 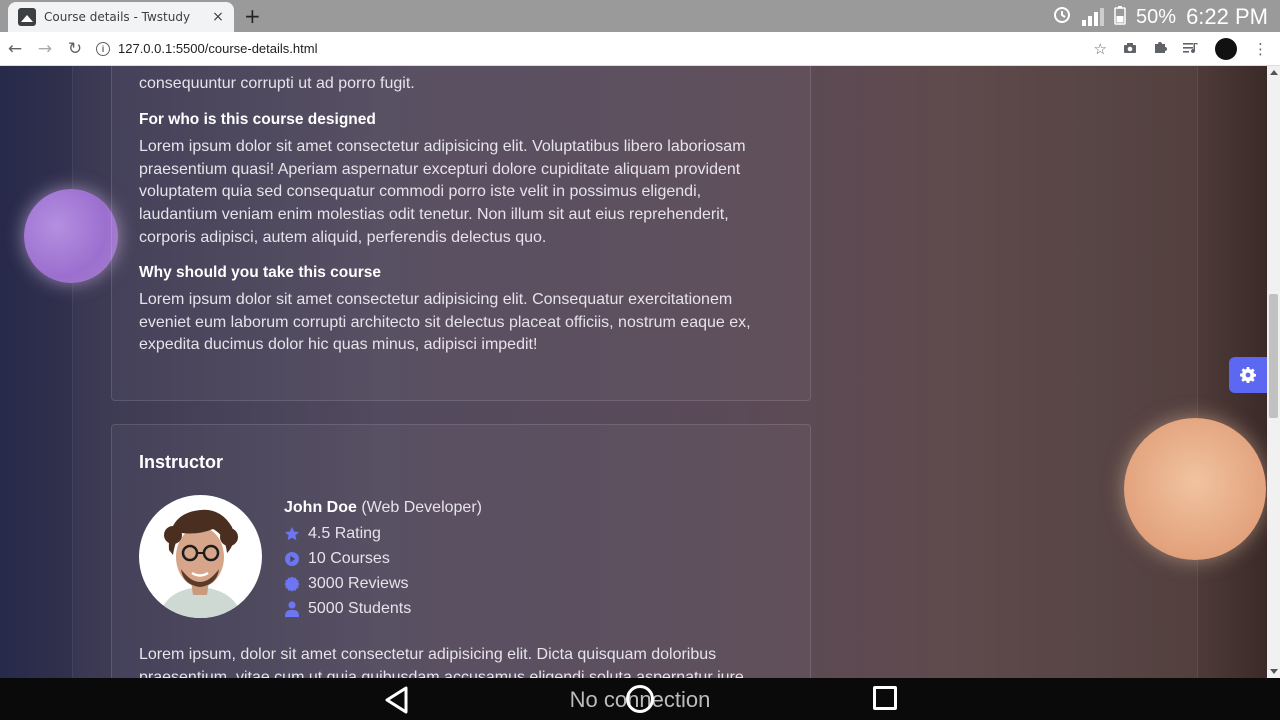 I want to click on star-icon, so click(x=292, y=534).